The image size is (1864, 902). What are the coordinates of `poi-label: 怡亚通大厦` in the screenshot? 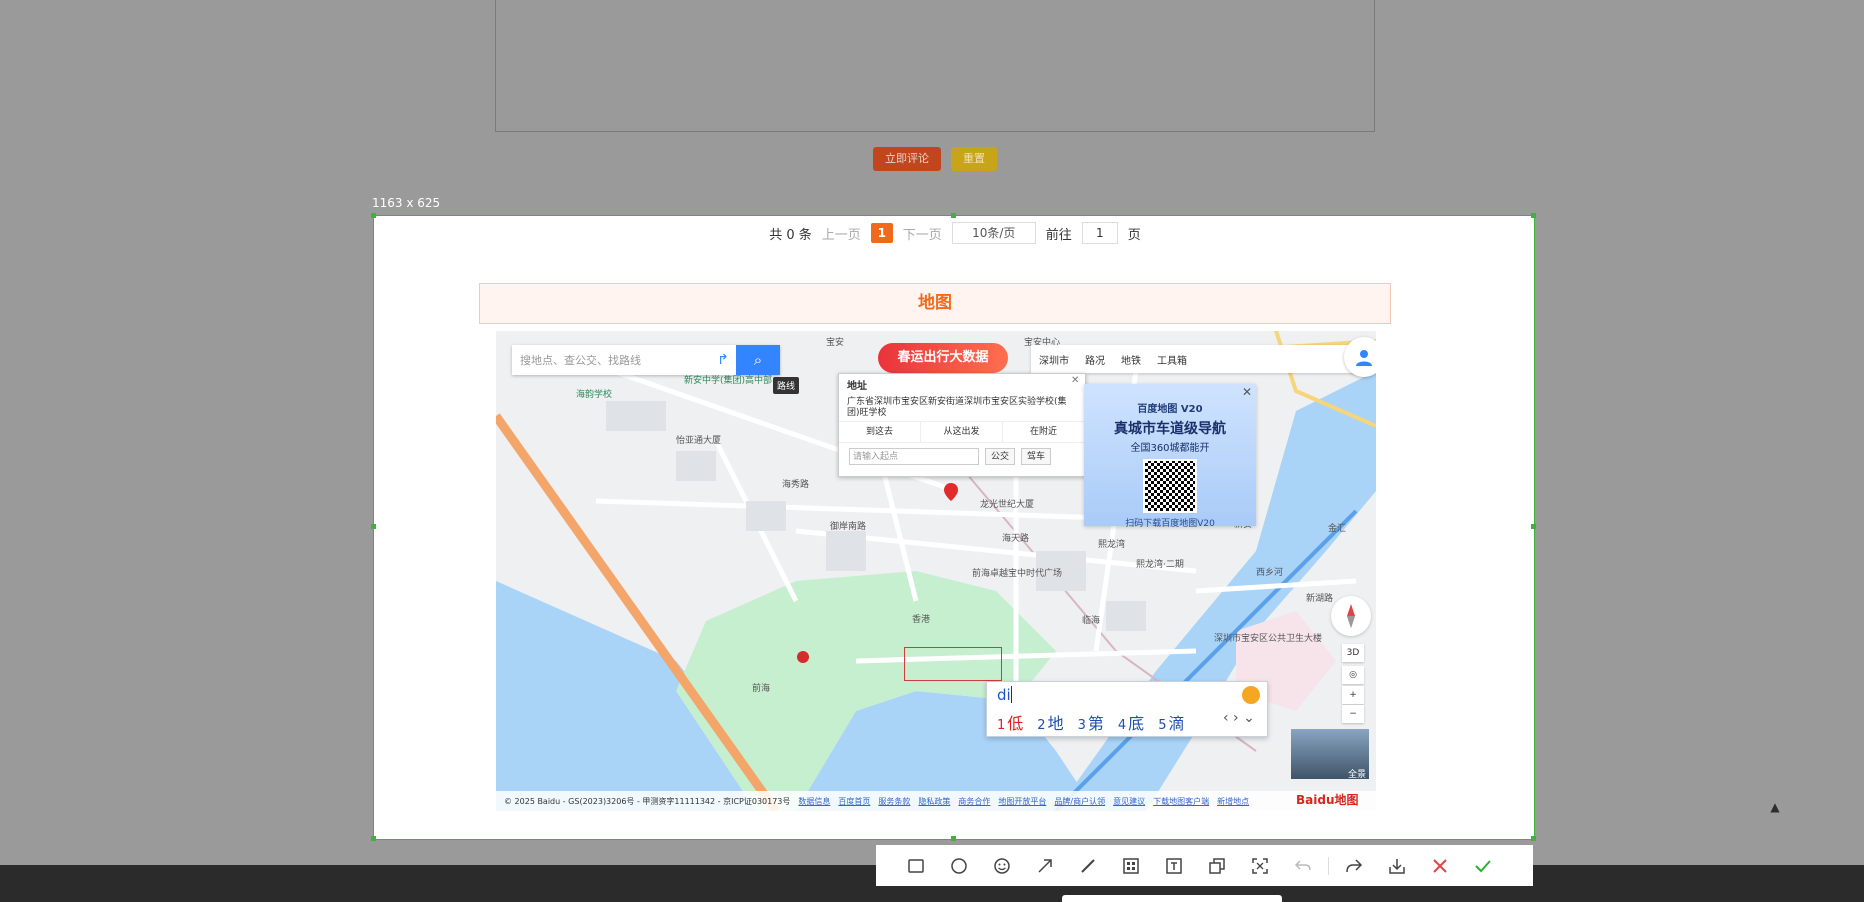 It's located at (699, 441).